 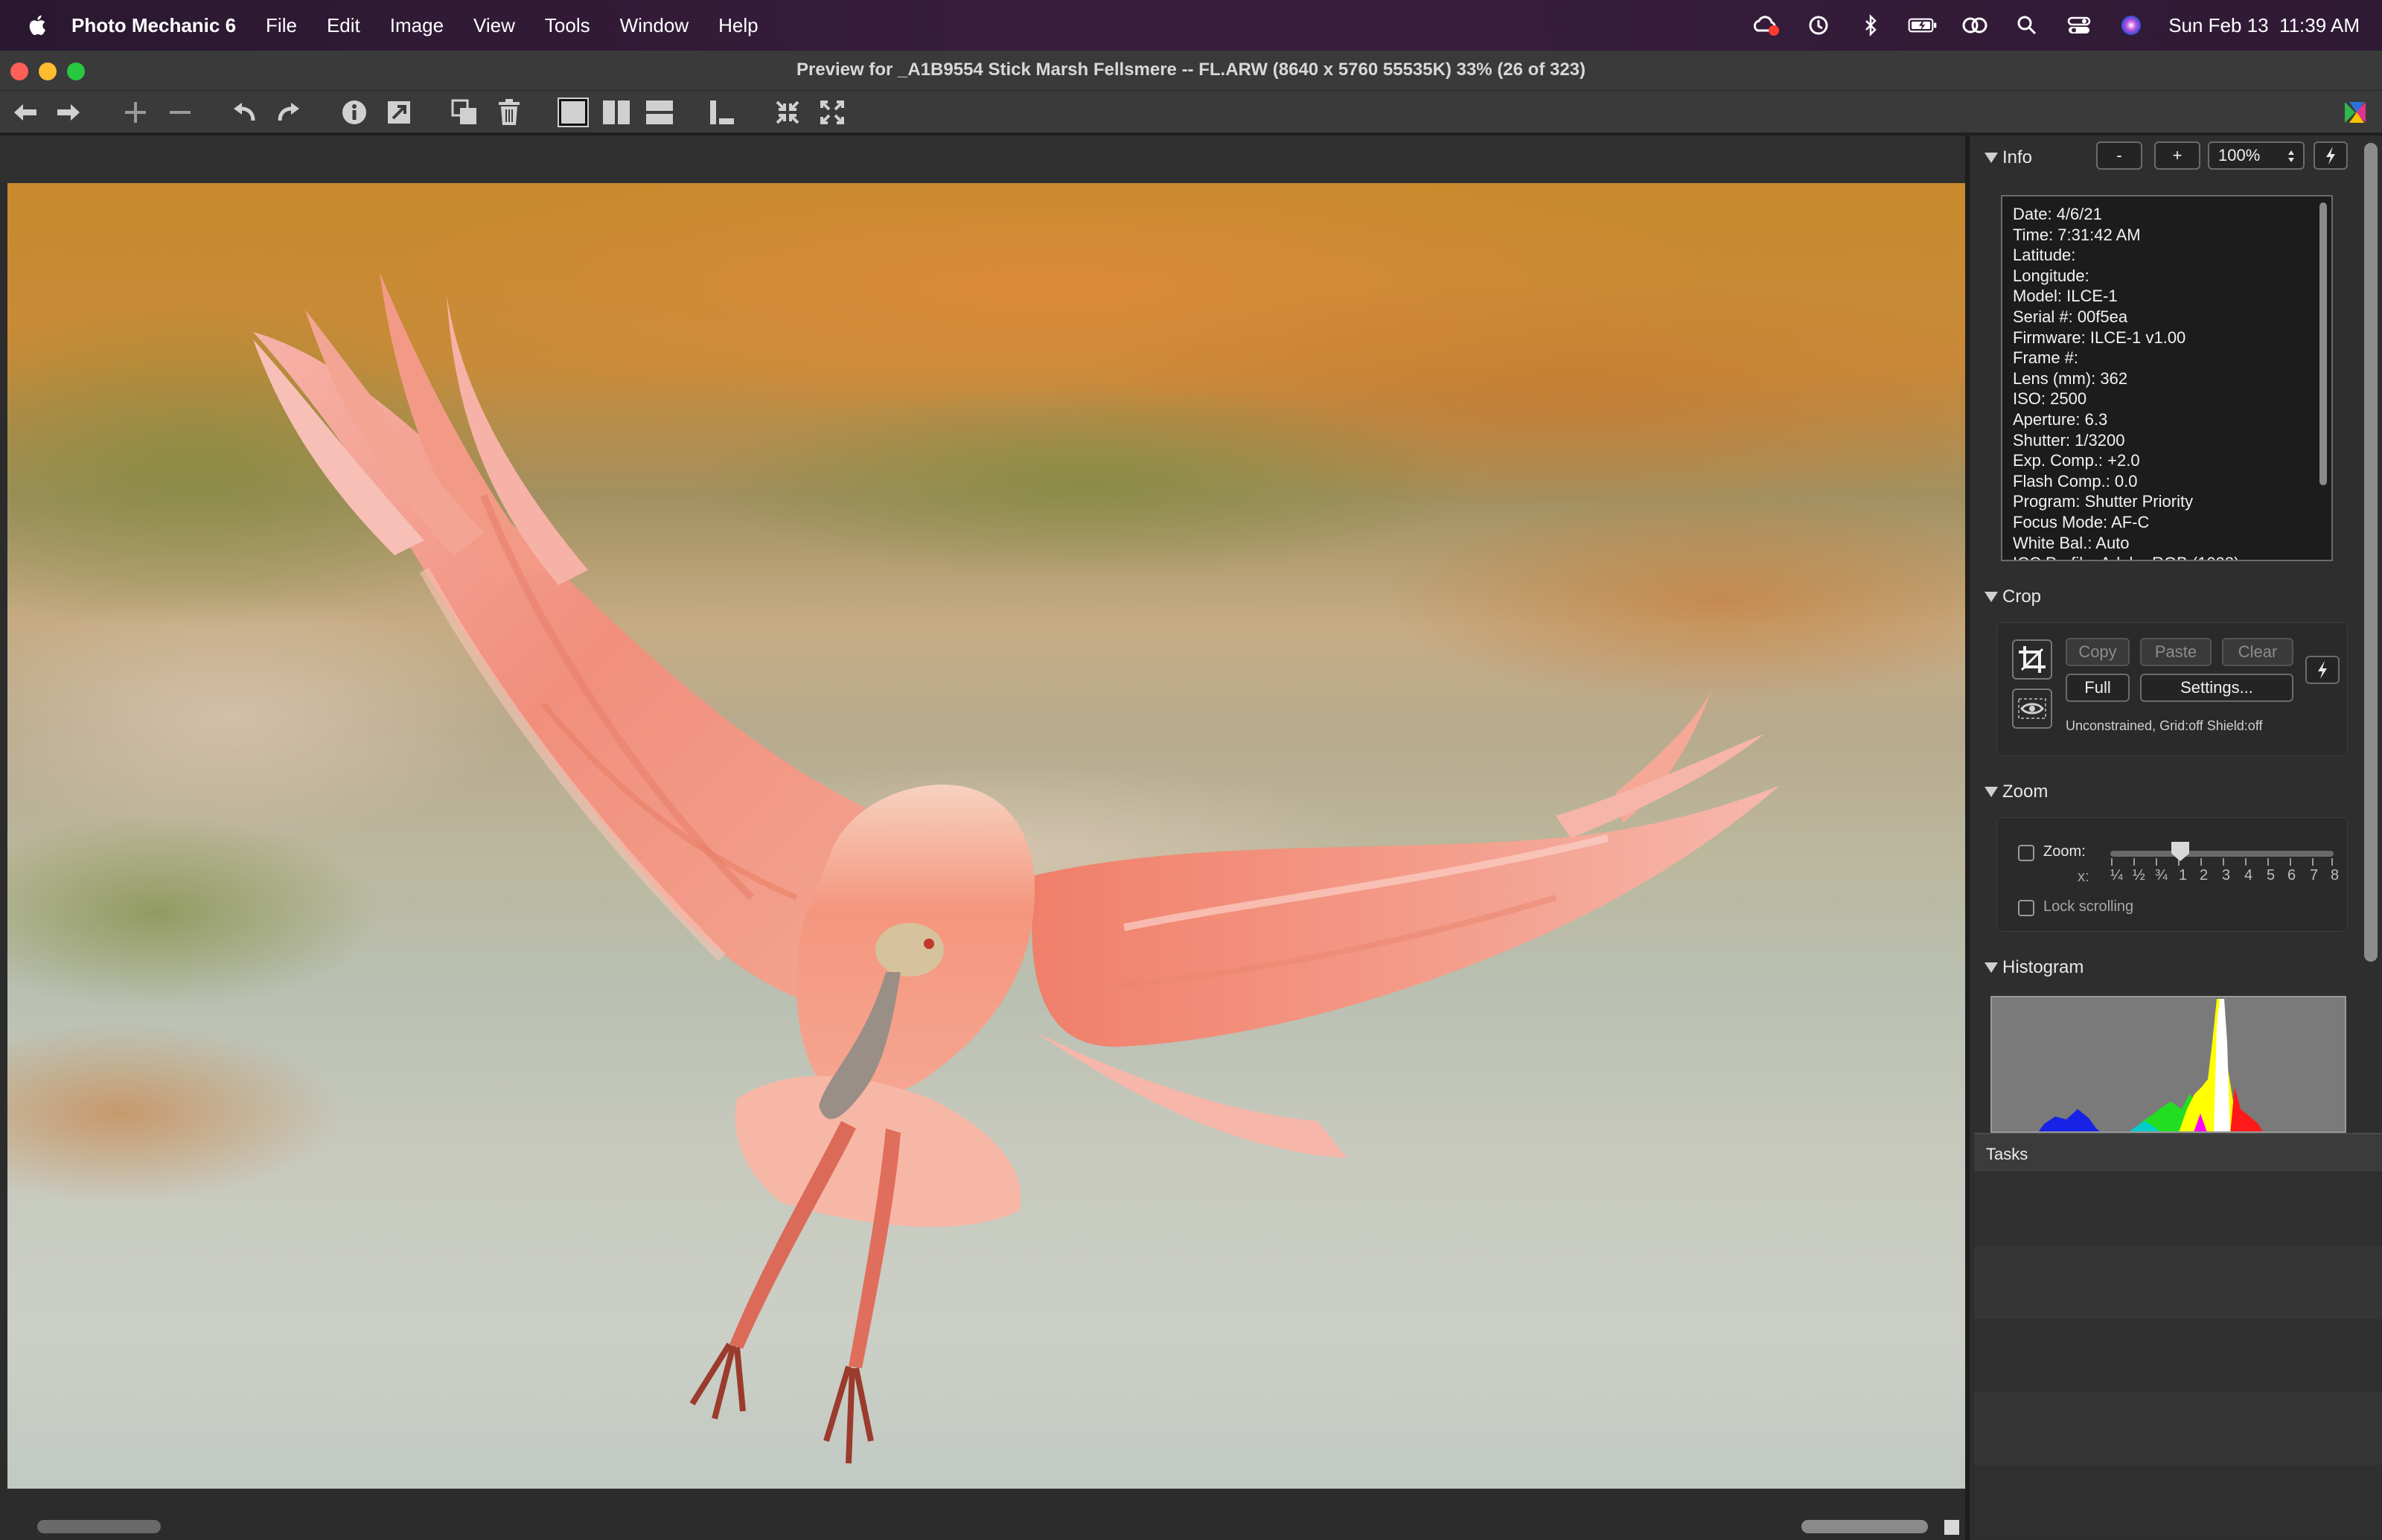 I want to click on crop-tool-button, so click(x=2032, y=660).